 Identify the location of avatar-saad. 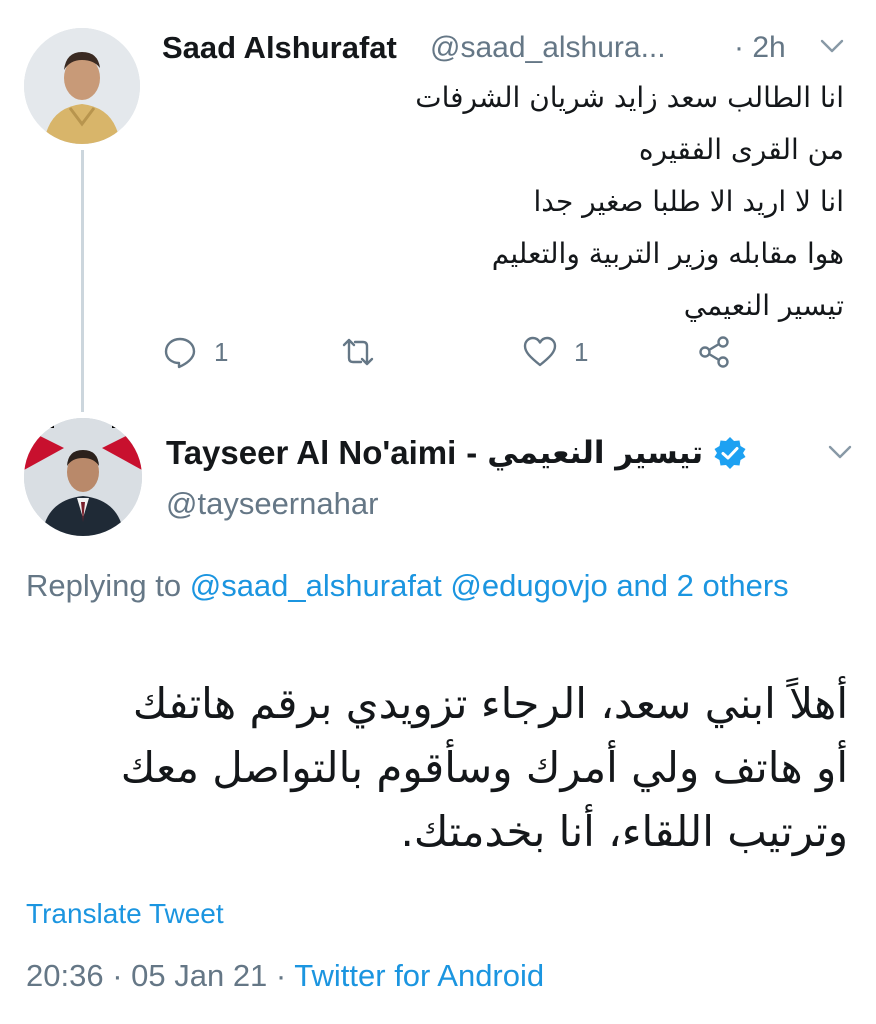
(82, 86).